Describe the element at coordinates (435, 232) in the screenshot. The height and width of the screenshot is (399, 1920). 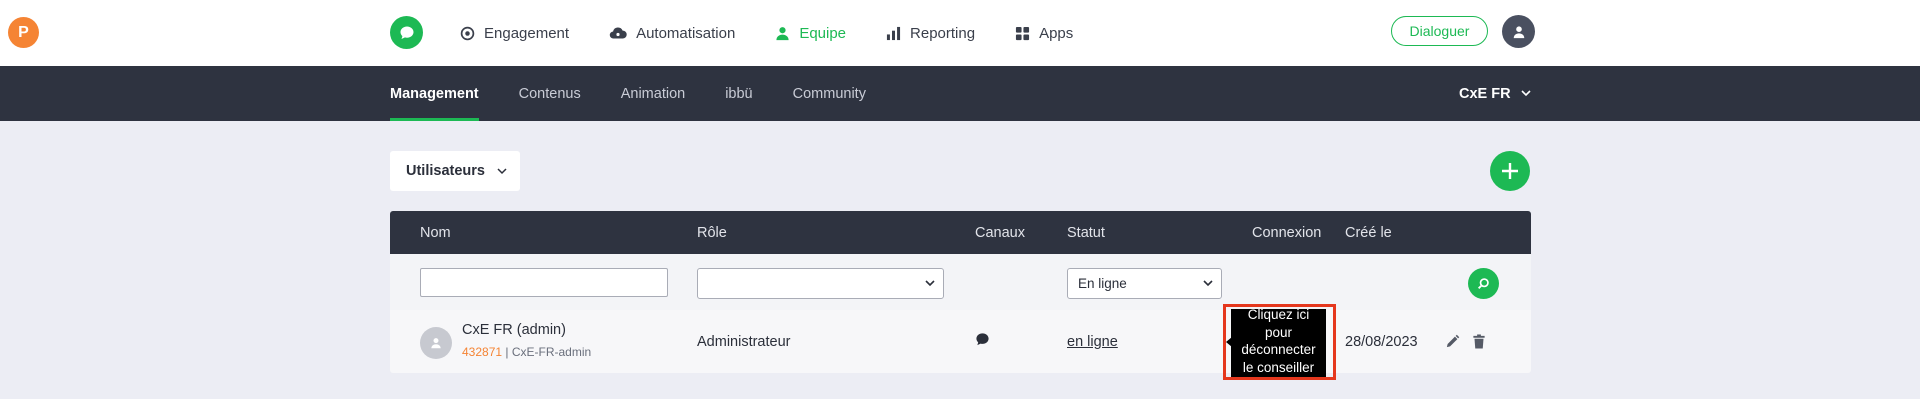
I see `column-header-nom: Nom` at that location.